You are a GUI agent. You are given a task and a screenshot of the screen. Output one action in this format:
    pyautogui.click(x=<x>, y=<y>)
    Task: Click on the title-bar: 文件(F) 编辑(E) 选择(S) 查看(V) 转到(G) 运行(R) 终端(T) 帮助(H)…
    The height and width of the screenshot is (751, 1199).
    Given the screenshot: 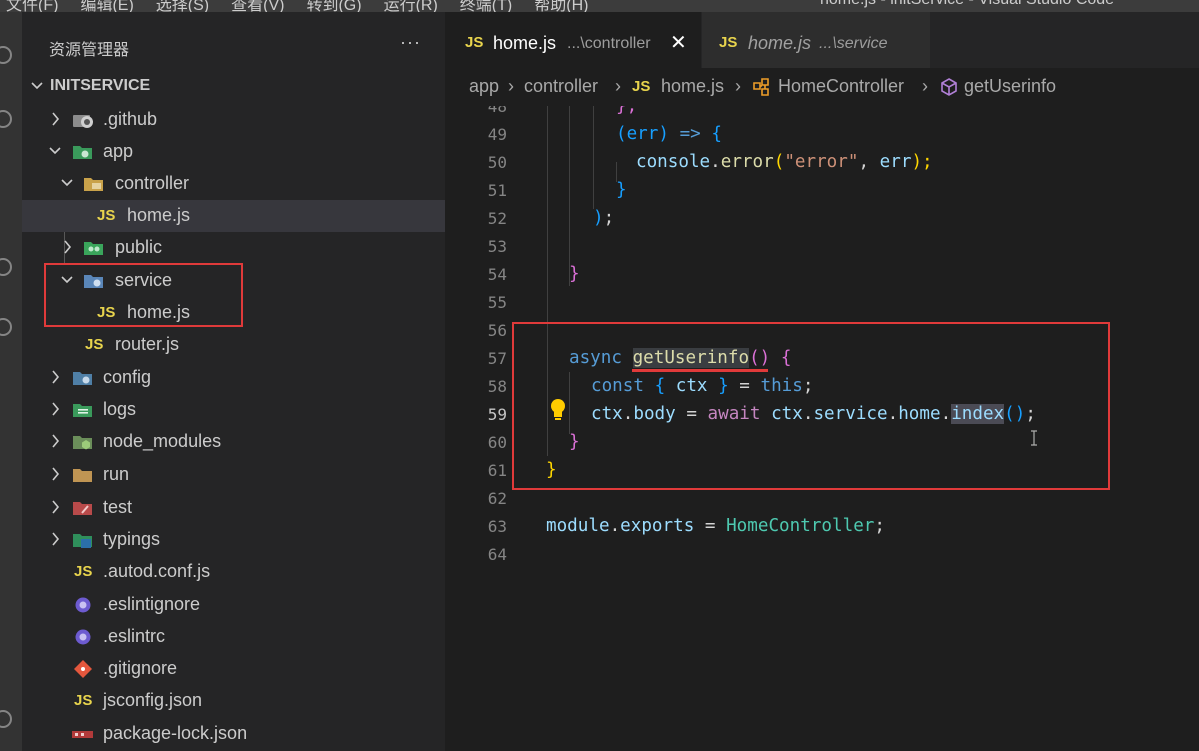 What is the action you would take?
    pyautogui.click(x=599, y=6)
    